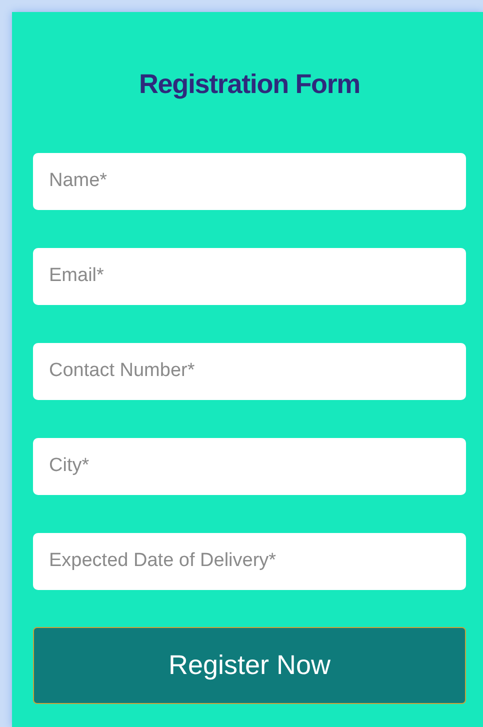  I want to click on input-field: Name*, so click(249, 181).